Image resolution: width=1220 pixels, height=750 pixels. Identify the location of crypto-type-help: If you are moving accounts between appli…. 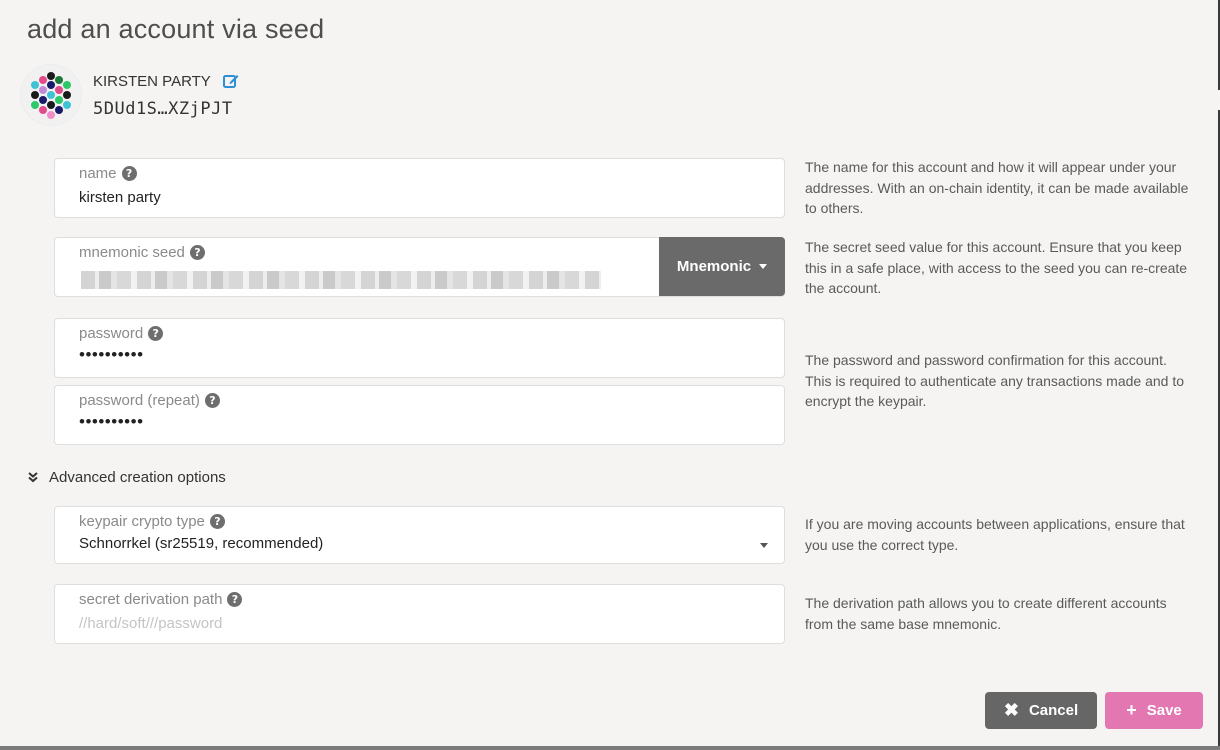
(995, 534).